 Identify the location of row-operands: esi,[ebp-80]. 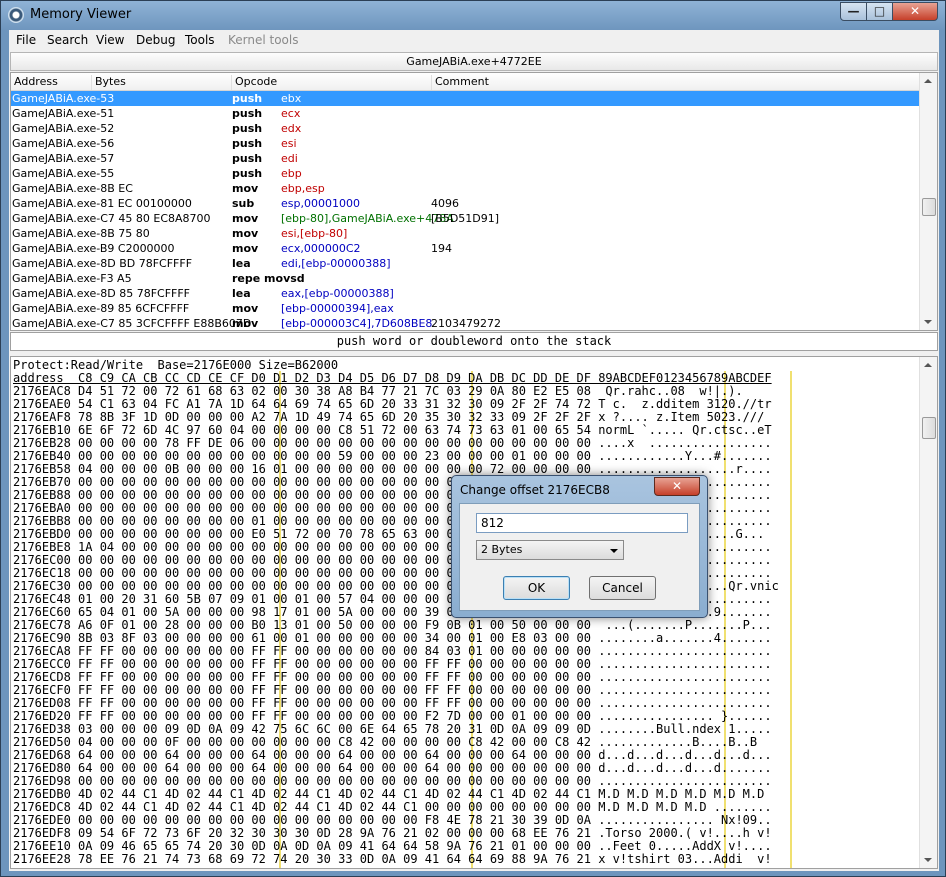
(314, 233).